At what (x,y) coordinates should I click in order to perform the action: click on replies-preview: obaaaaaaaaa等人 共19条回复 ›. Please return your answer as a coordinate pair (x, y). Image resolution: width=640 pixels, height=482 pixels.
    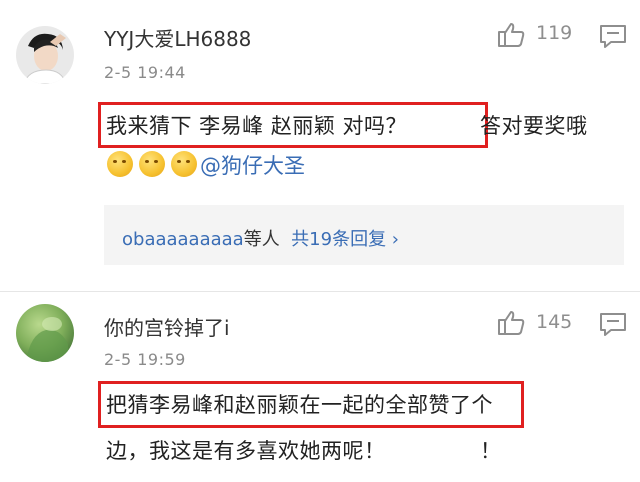
    Looking at the image, I should click on (364, 235).